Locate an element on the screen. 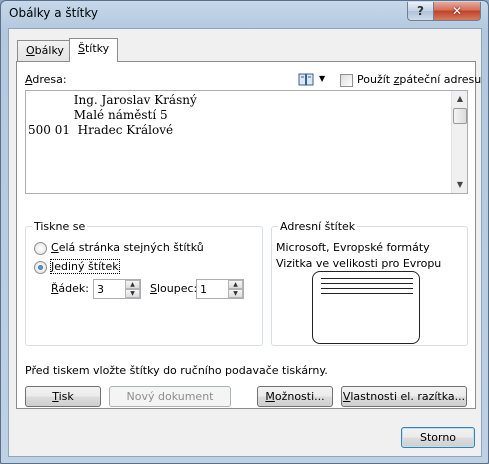 The width and height of the screenshot is (489, 464). scroll-thumb is located at coordinates (460, 116).